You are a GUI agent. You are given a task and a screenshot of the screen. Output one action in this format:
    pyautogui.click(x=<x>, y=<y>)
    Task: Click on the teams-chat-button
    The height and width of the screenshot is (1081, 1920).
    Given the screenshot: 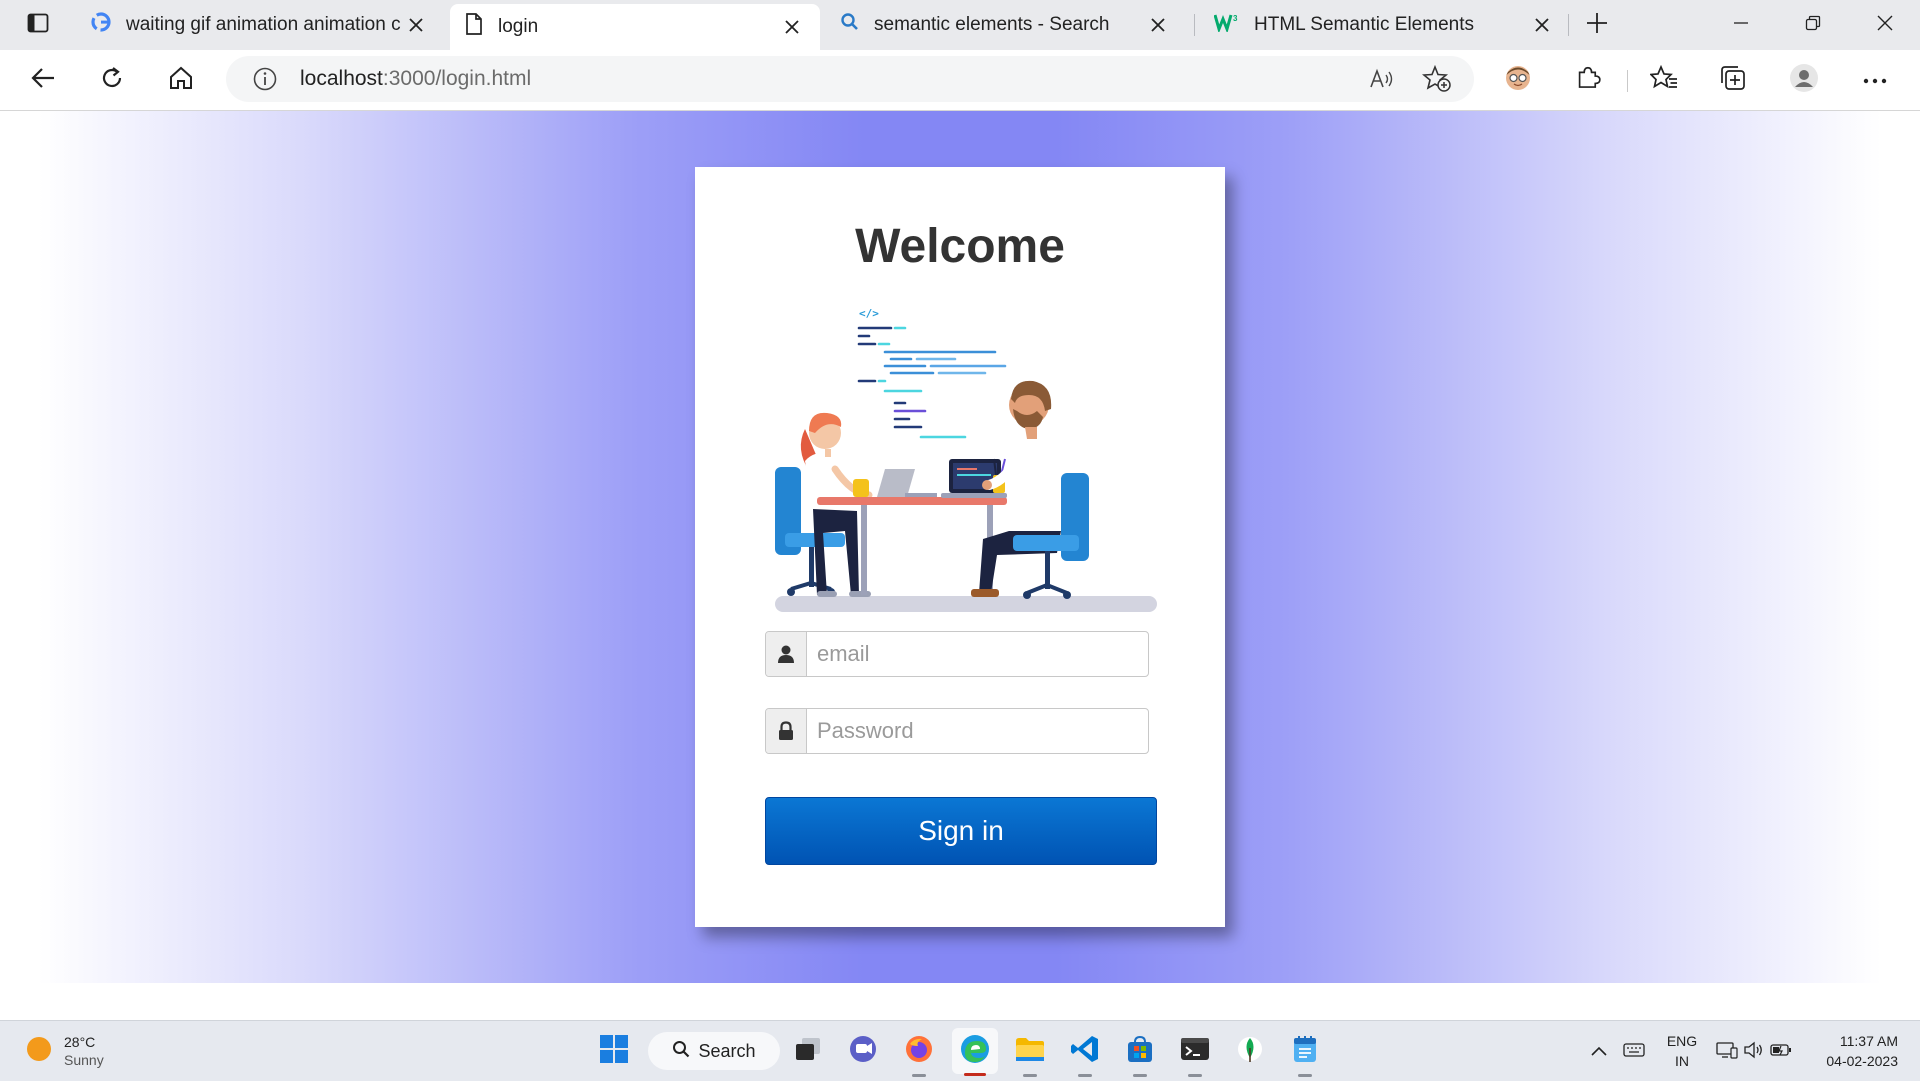 What is the action you would take?
    pyautogui.click(x=863, y=1051)
    